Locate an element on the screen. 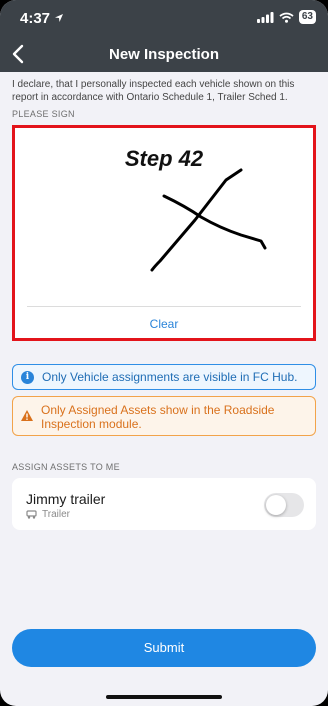 The height and width of the screenshot is (706, 328). asset-type-text: Trailer is located at coordinates (56, 514).